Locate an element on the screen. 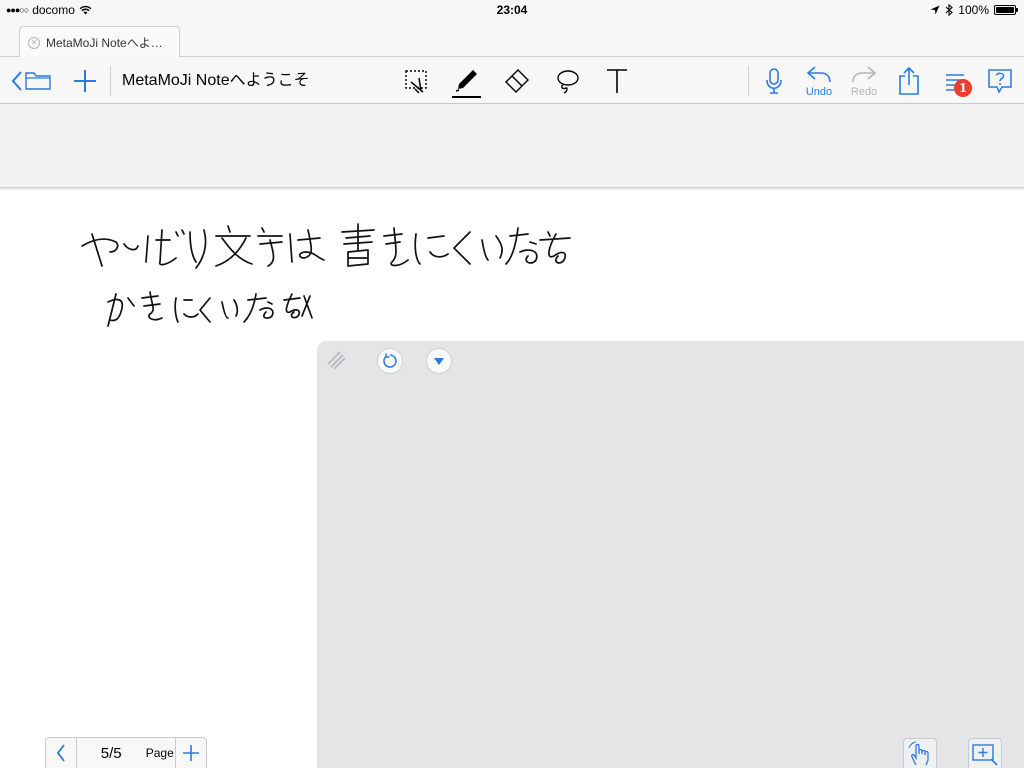 This screenshot has width=1024, height=768. eraser-tool-button is located at coordinates (517, 80).